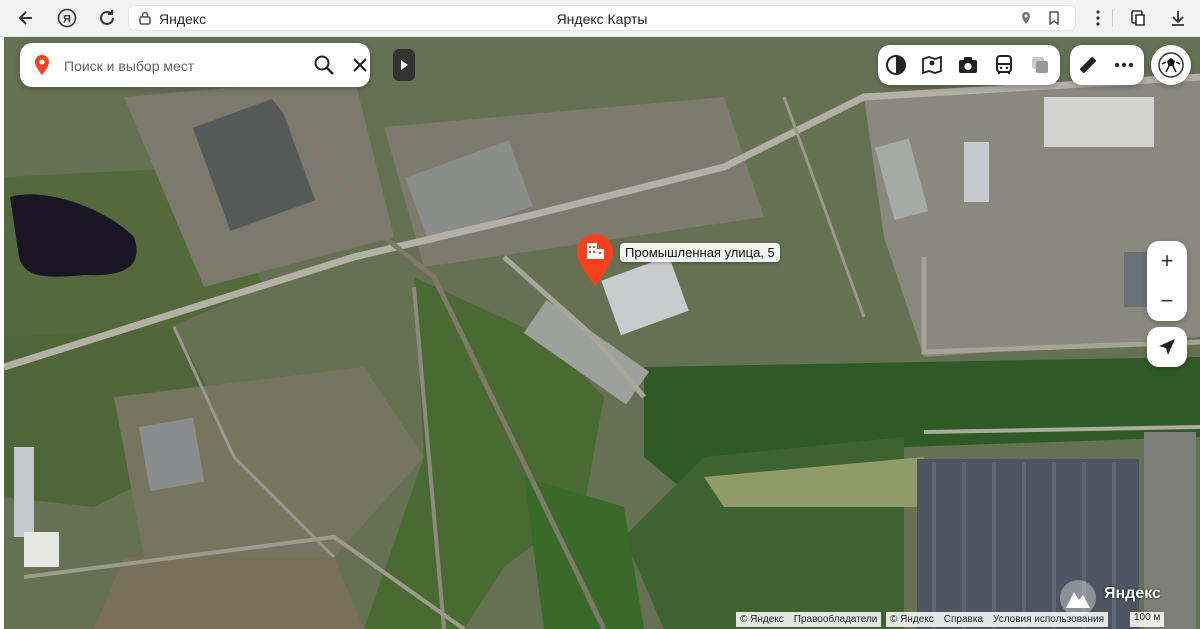 This screenshot has height=629, width=1200. I want to click on back-icon, so click(26, 18).